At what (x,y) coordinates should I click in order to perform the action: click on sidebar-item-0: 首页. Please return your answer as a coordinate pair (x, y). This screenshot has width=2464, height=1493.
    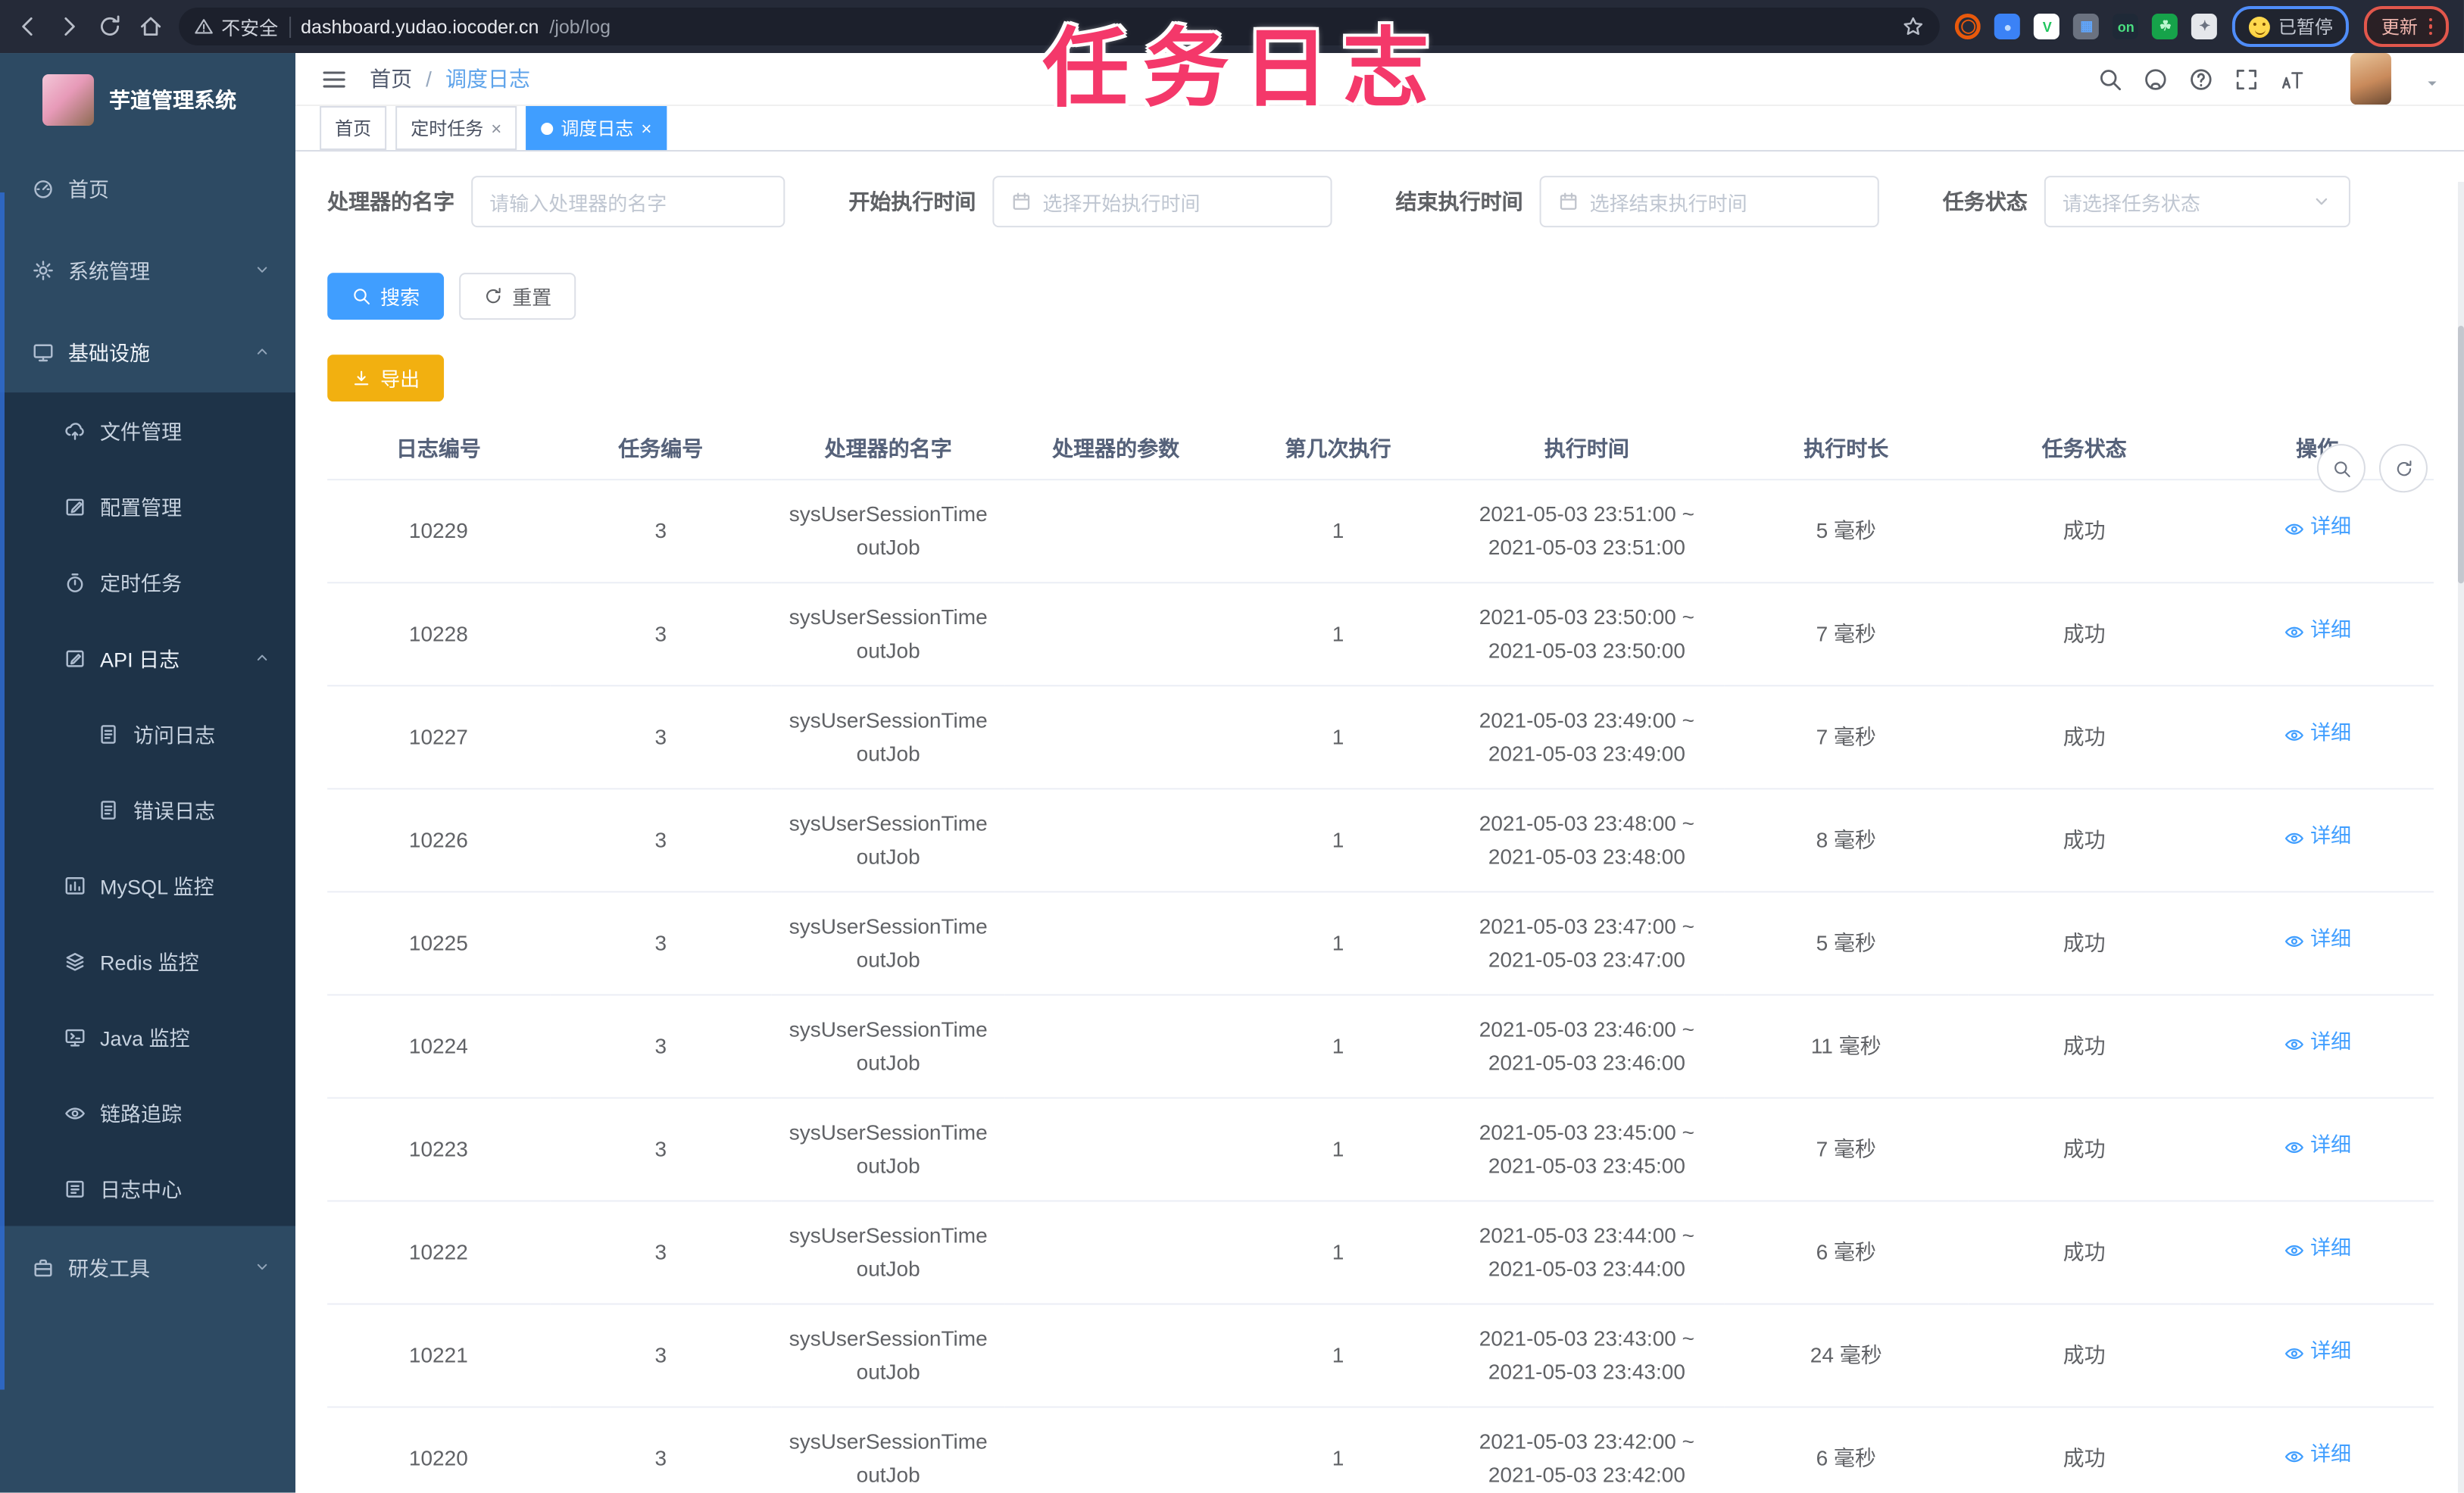
    Looking at the image, I should click on (147, 188).